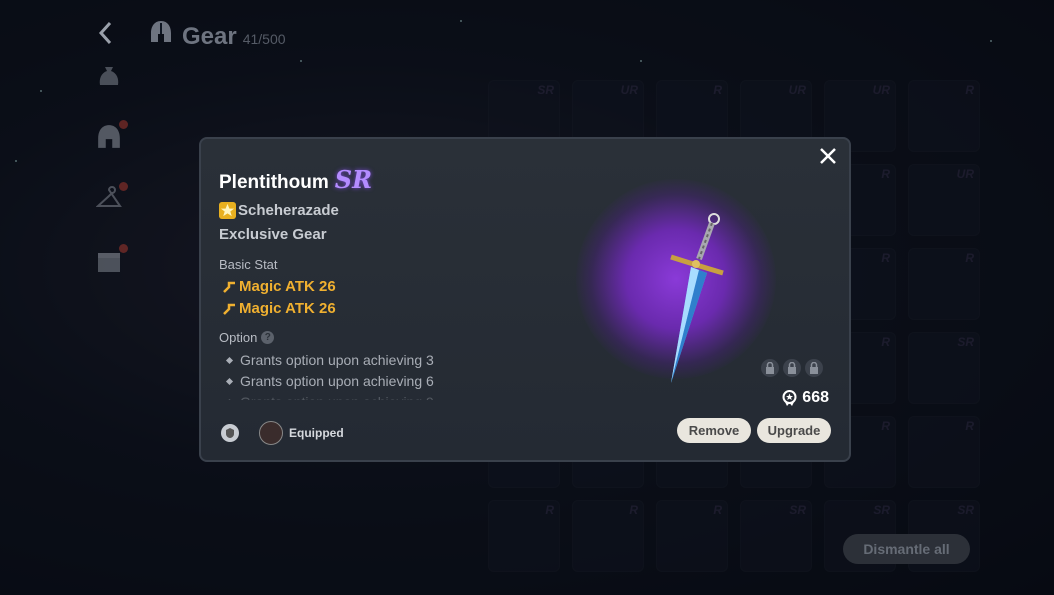 This screenshot has height=595, width=1054. I want to click on medal-icon, so click(789, 397).